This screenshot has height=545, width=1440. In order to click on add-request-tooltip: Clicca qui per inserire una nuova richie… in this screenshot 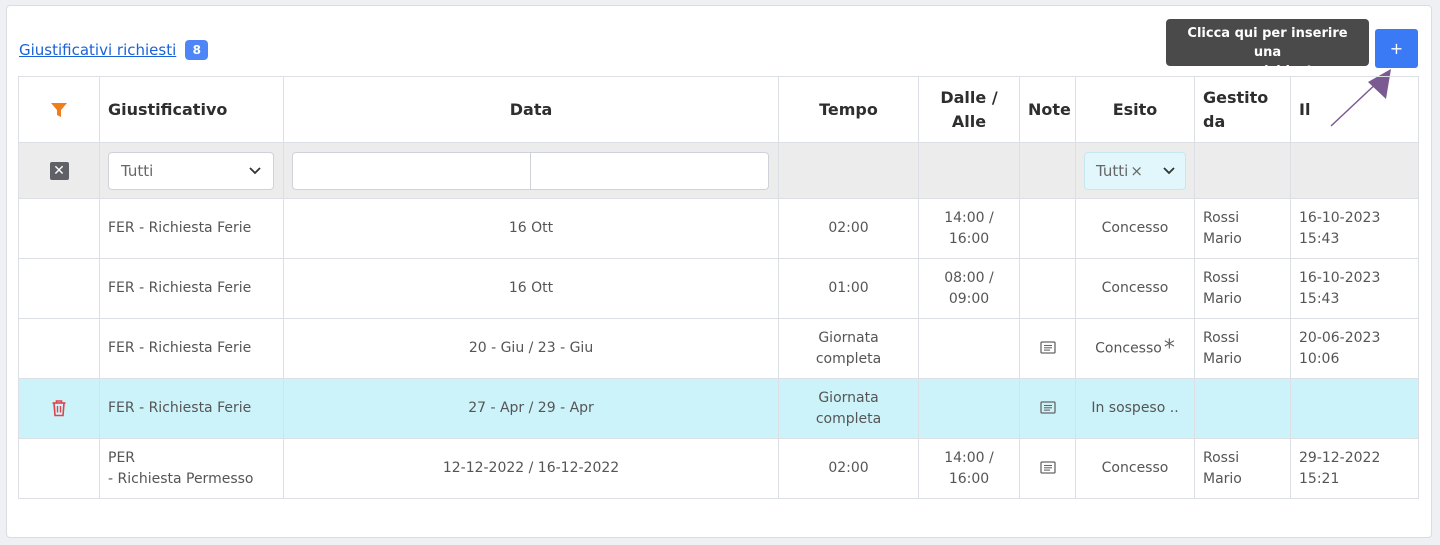, I will do `click(1267, 49)`.